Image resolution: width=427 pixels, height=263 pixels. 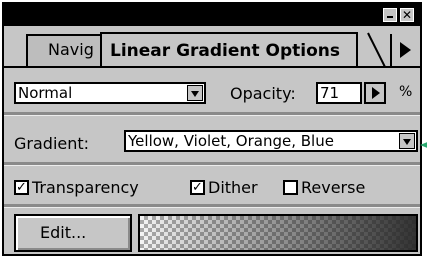 I want to click on minimize-icon, so click(x=390, y=15).